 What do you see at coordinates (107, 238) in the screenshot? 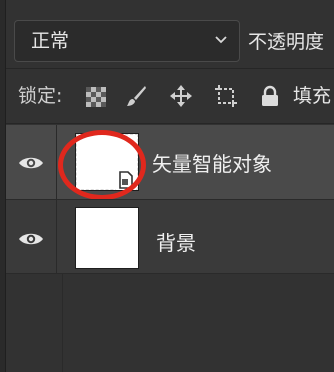
I see `layer-thumbnail` at bounding box center [107, 238].